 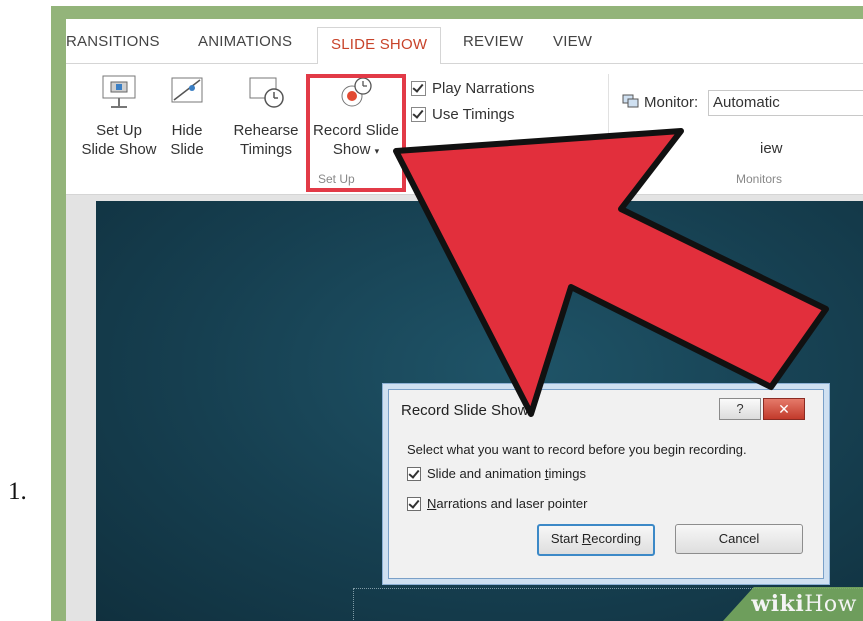 I want to click on wikihow-watermark: wikiHow, so click(x=804, y=604).